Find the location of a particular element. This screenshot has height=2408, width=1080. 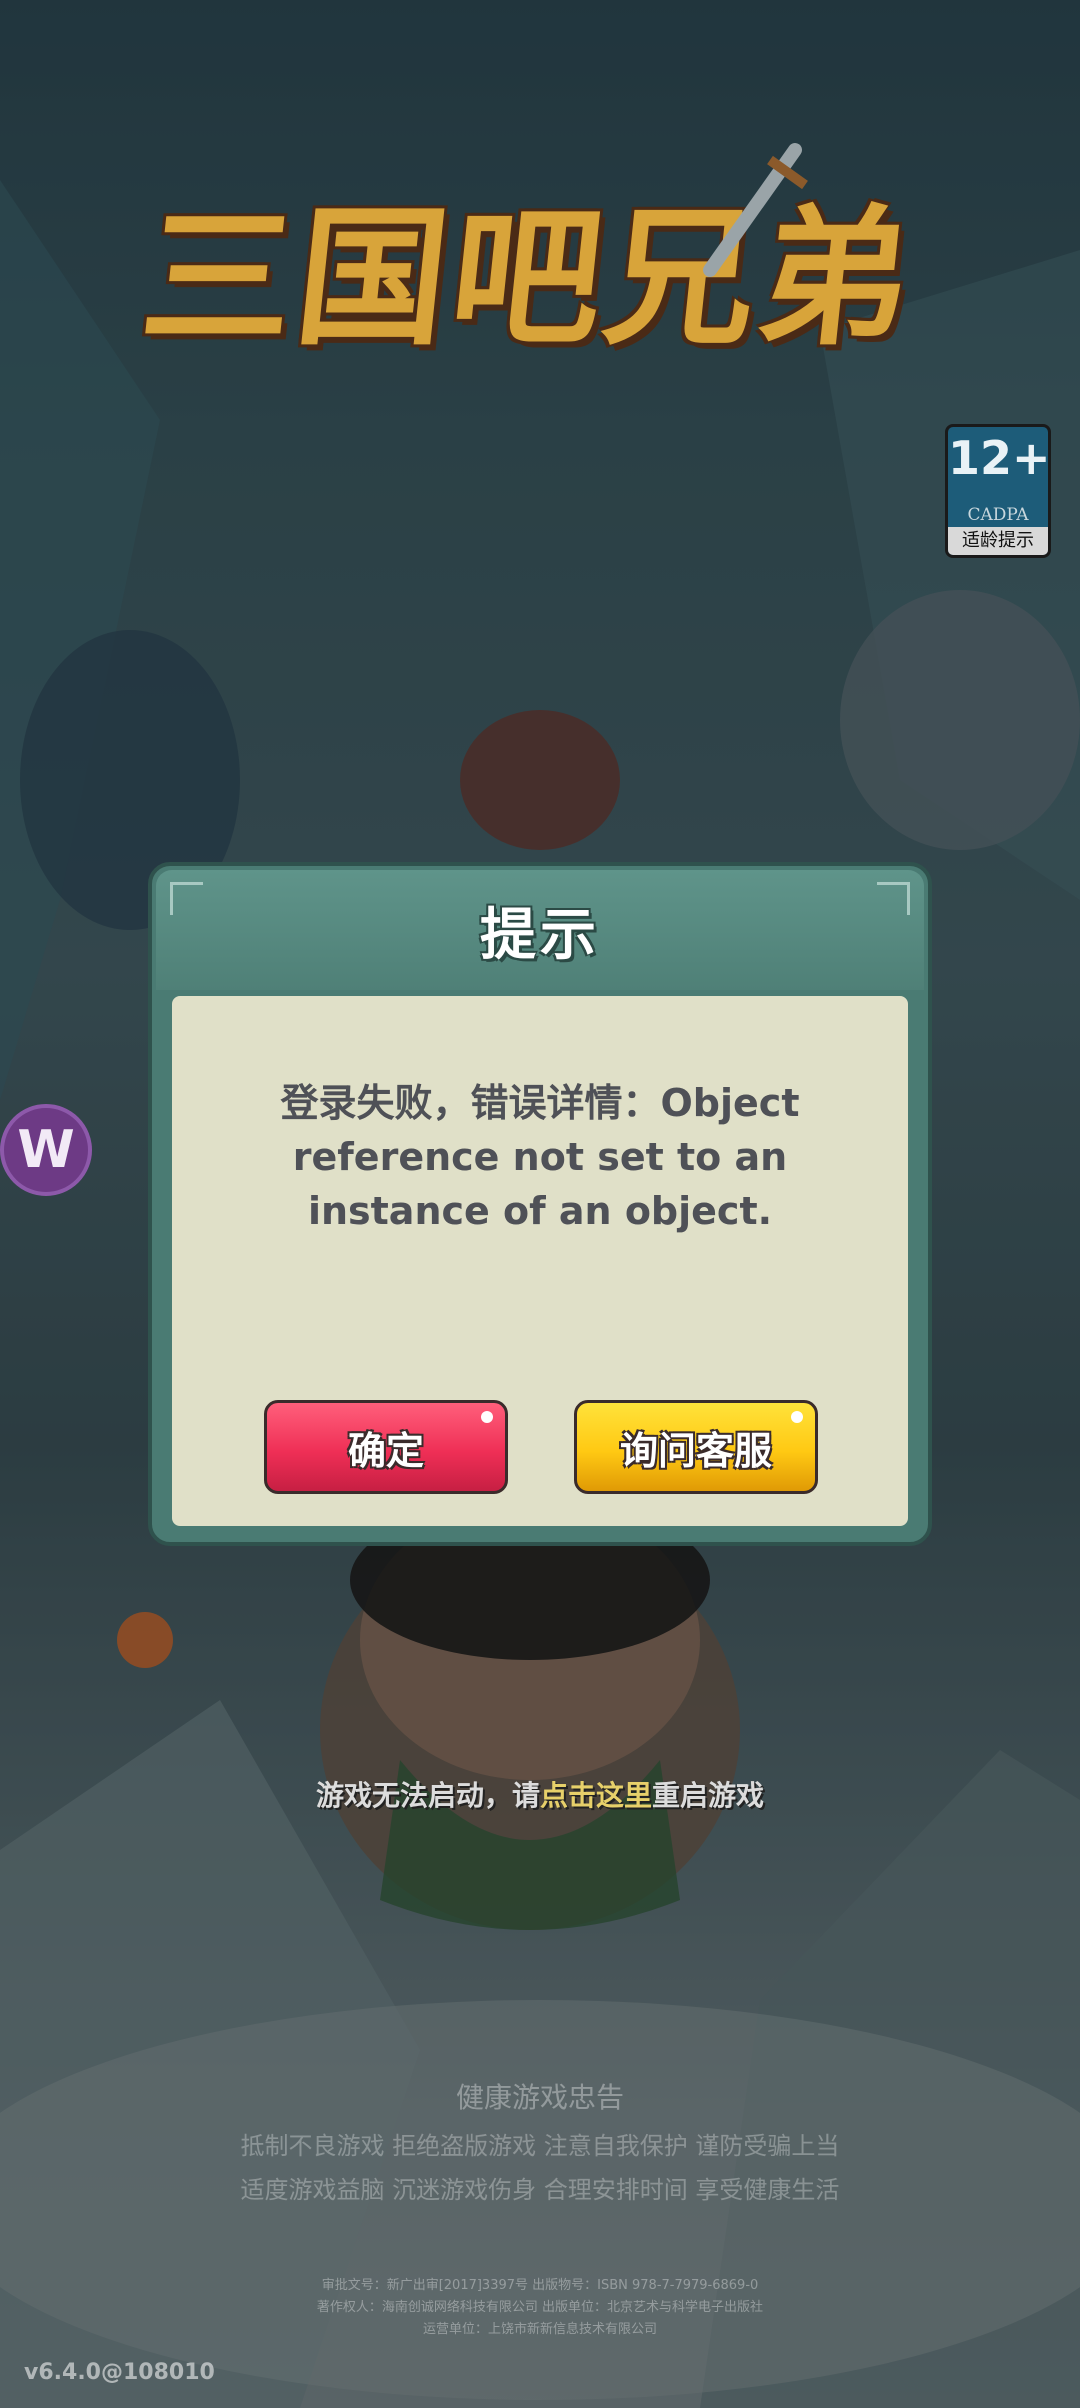

restart-notice-suffix: 重启游戏 is located at coordinates (708, 1795).